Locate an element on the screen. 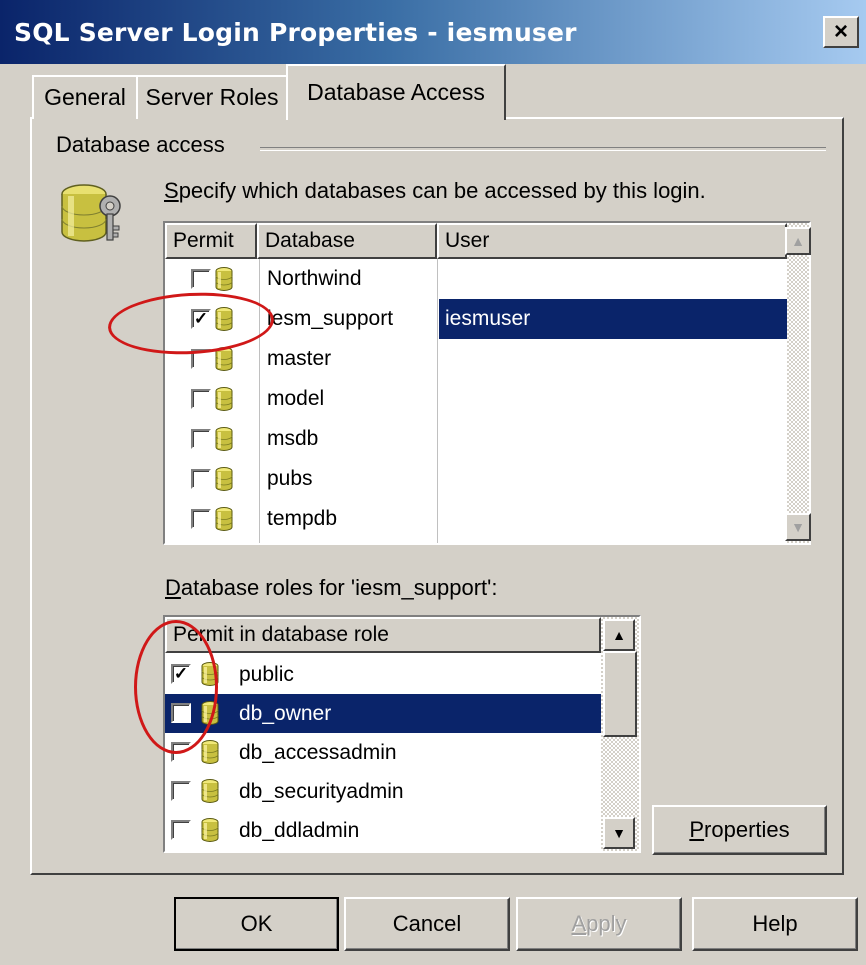 The height and width of the screenshot is (965, 866). database-name: iesm_support is located at coordinates (330, 318).